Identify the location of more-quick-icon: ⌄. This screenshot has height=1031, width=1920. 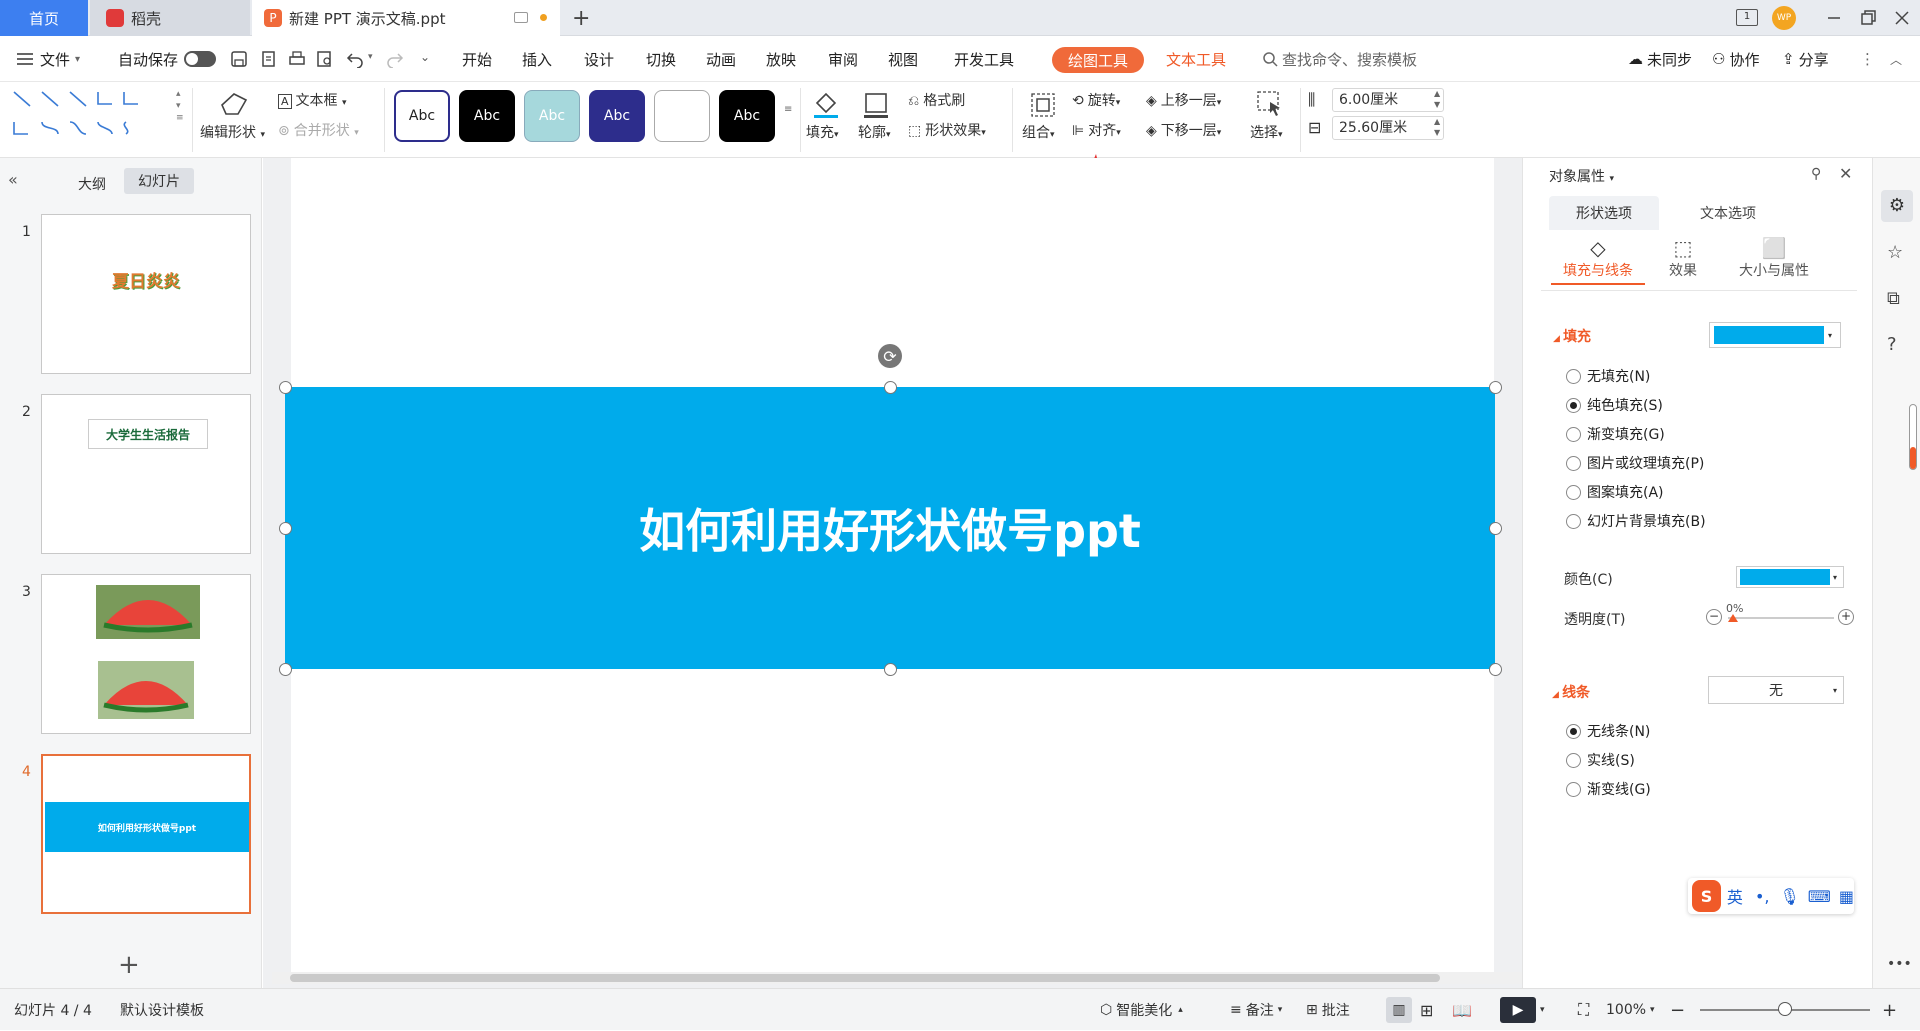
(425, 57).